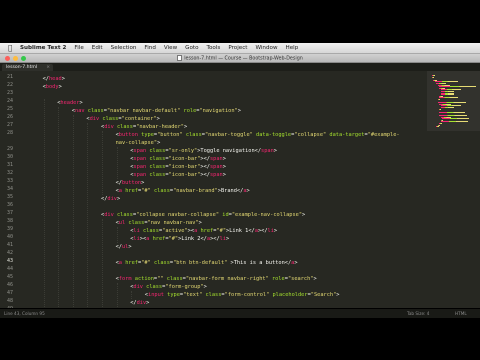 The height and width of the screenshot is (360, 480). I want to click on code-line: <div class="container">, so click(122, 119).